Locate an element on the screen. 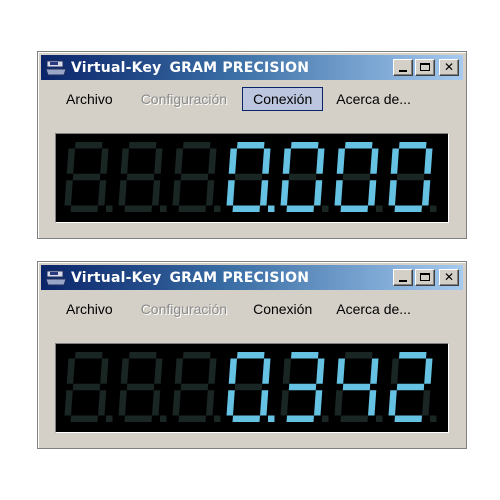 This screenshot has height=500, width=500. window-title: Virtual-Key GRAM PRECISION is located at coordinates (190, 68).